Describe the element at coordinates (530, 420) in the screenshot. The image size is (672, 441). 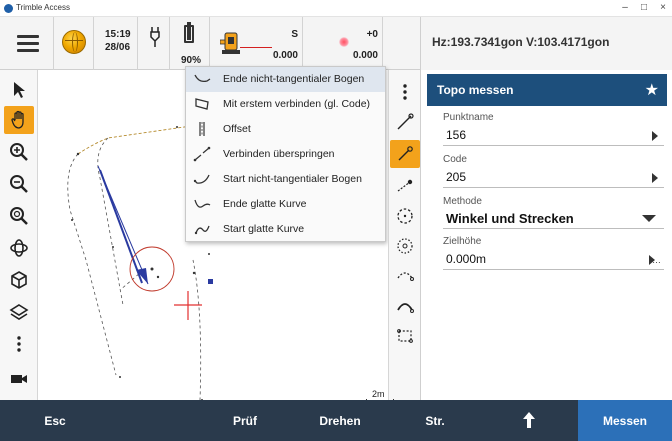
I see `page-up-button` at that location.